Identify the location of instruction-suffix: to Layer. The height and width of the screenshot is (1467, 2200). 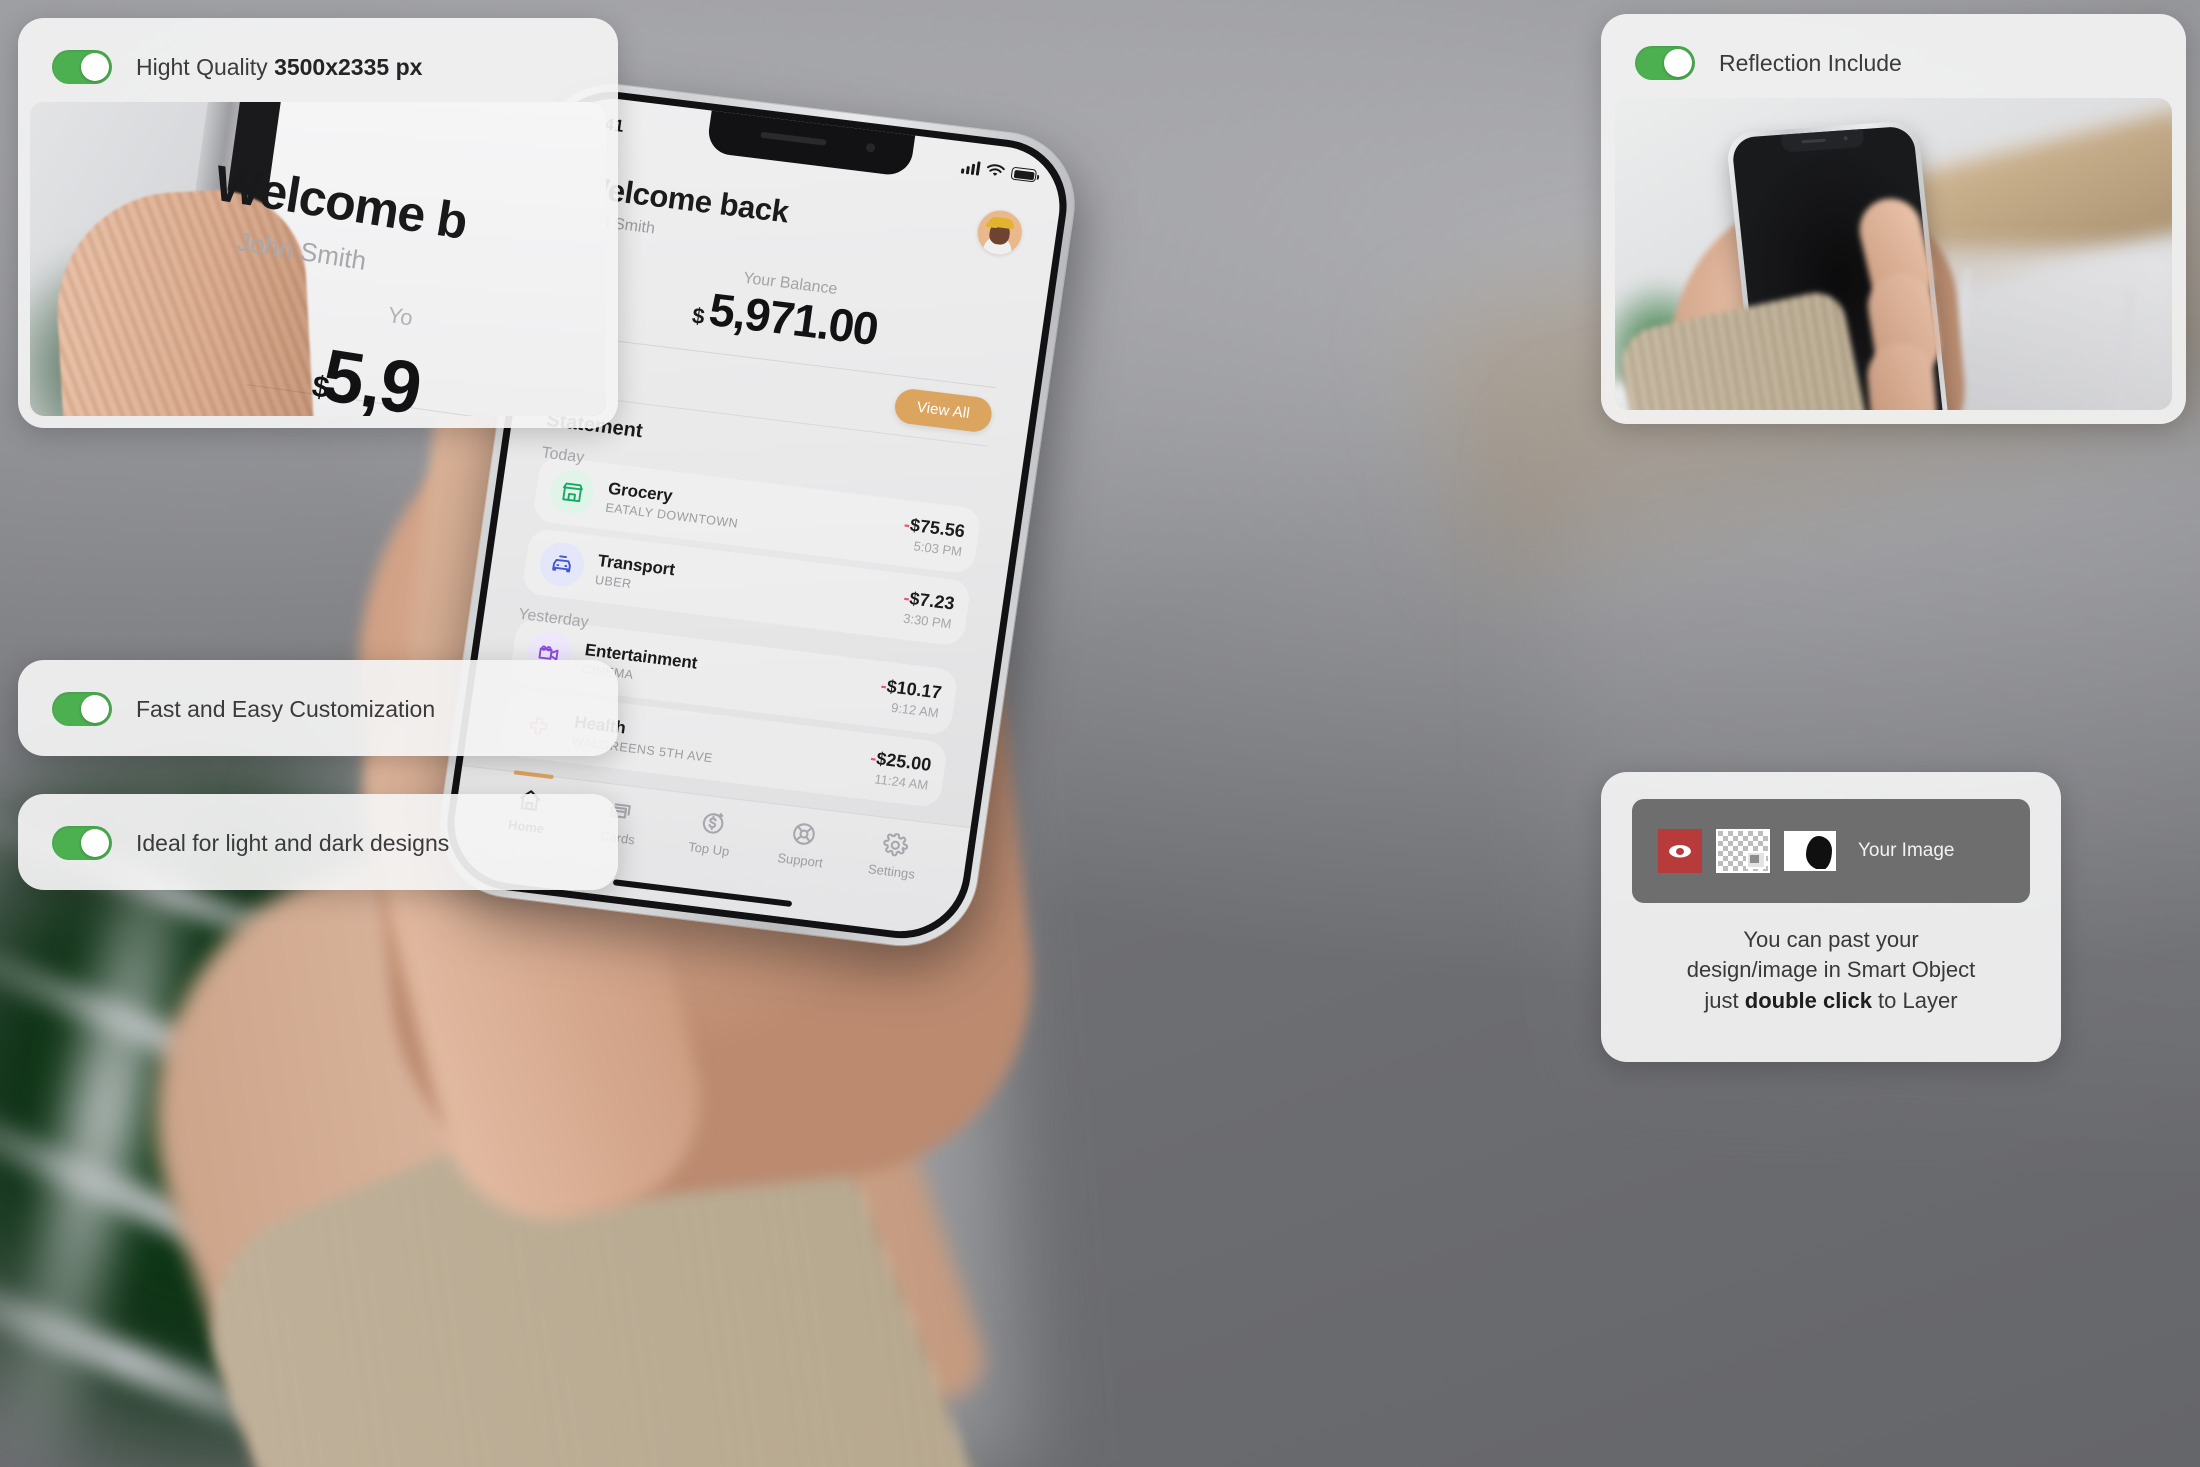
(1914, 1000).